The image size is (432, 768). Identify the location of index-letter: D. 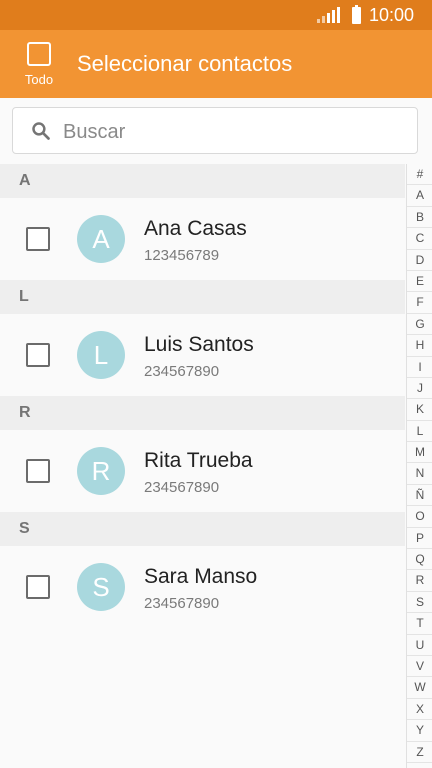
(419, 260).